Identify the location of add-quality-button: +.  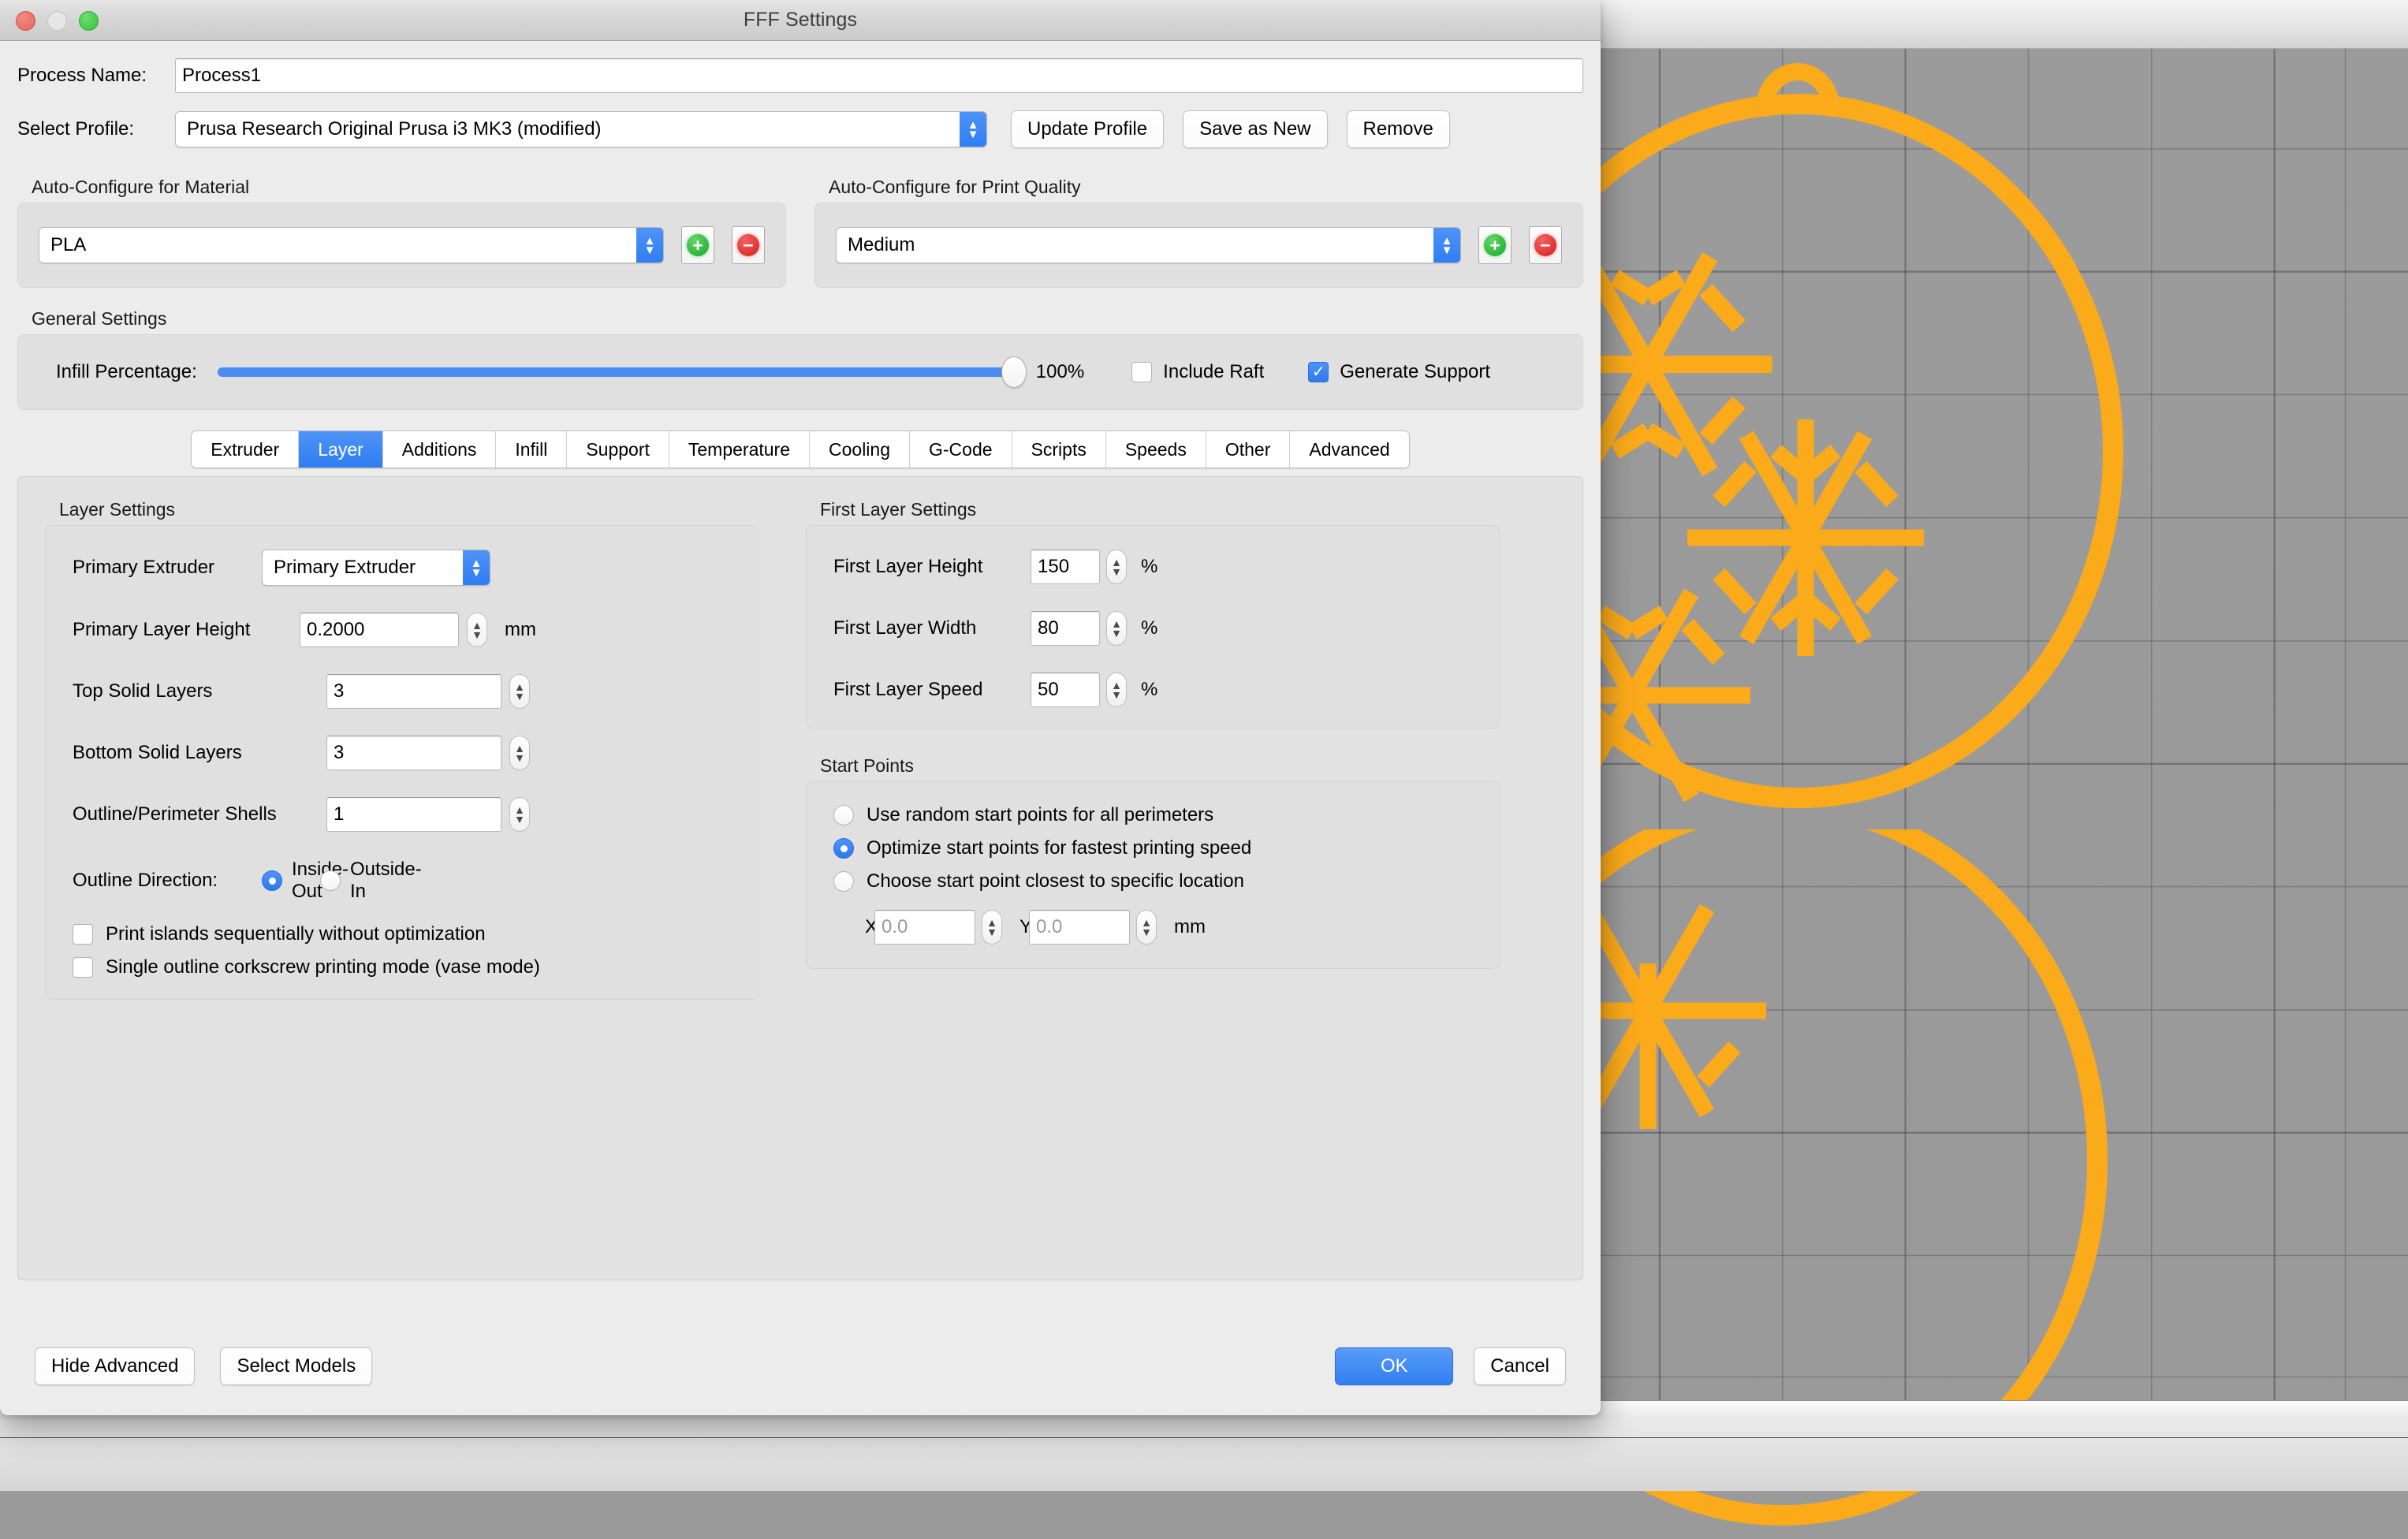
(1495, 245).